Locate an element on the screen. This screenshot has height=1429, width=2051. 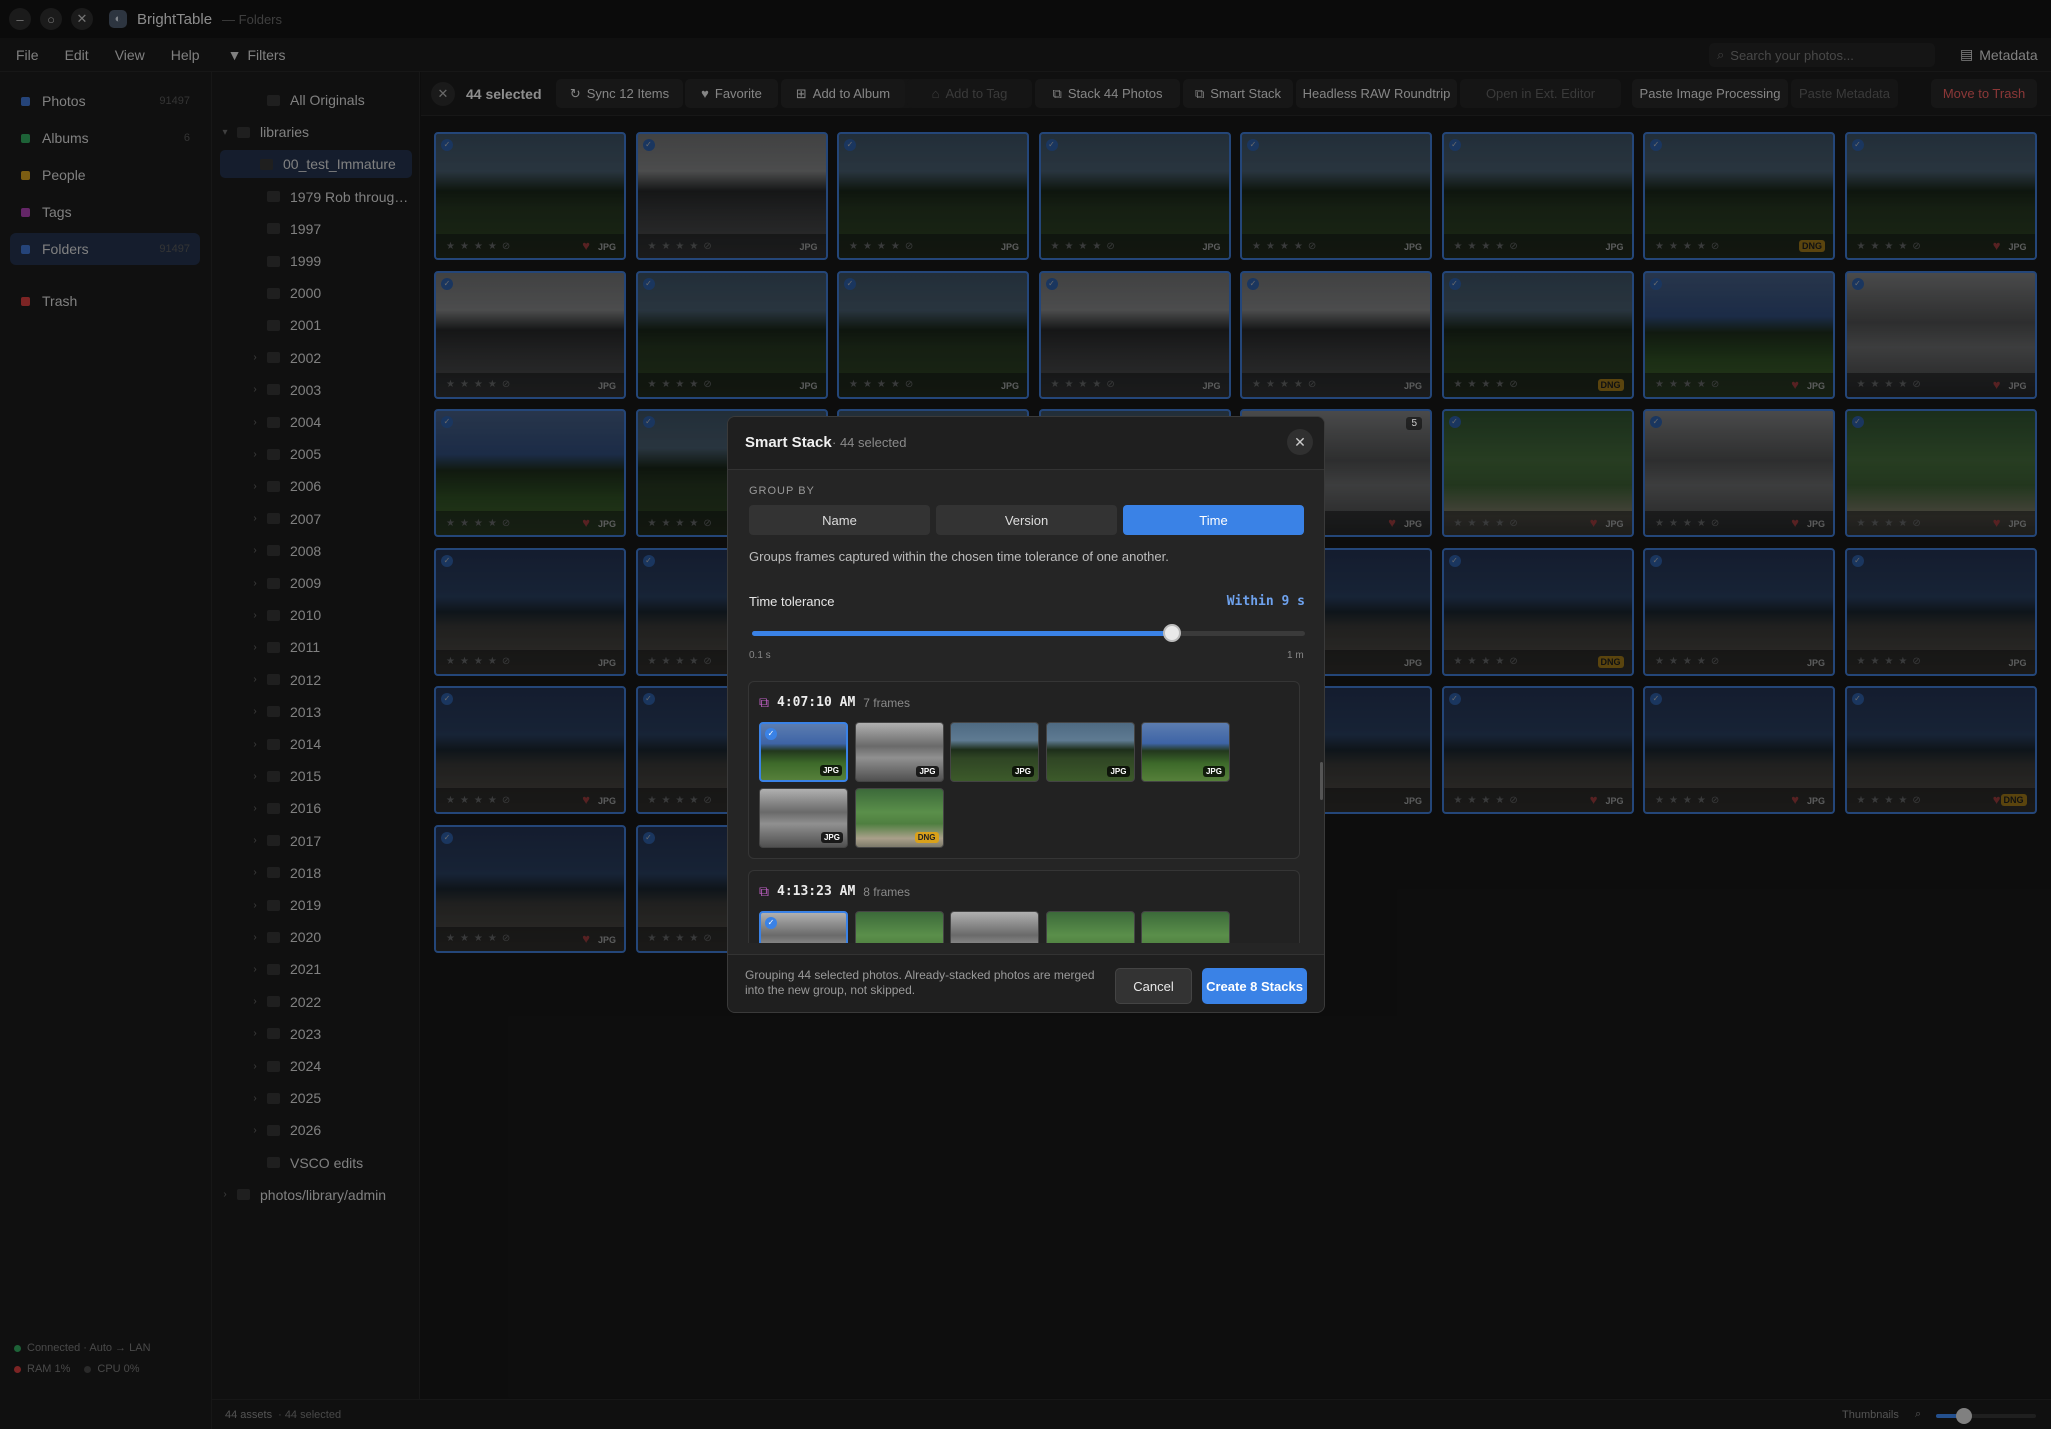
stack-group-header: ⧉ 4:13:23 AM 8 frames is located at coordinates (834, 891).